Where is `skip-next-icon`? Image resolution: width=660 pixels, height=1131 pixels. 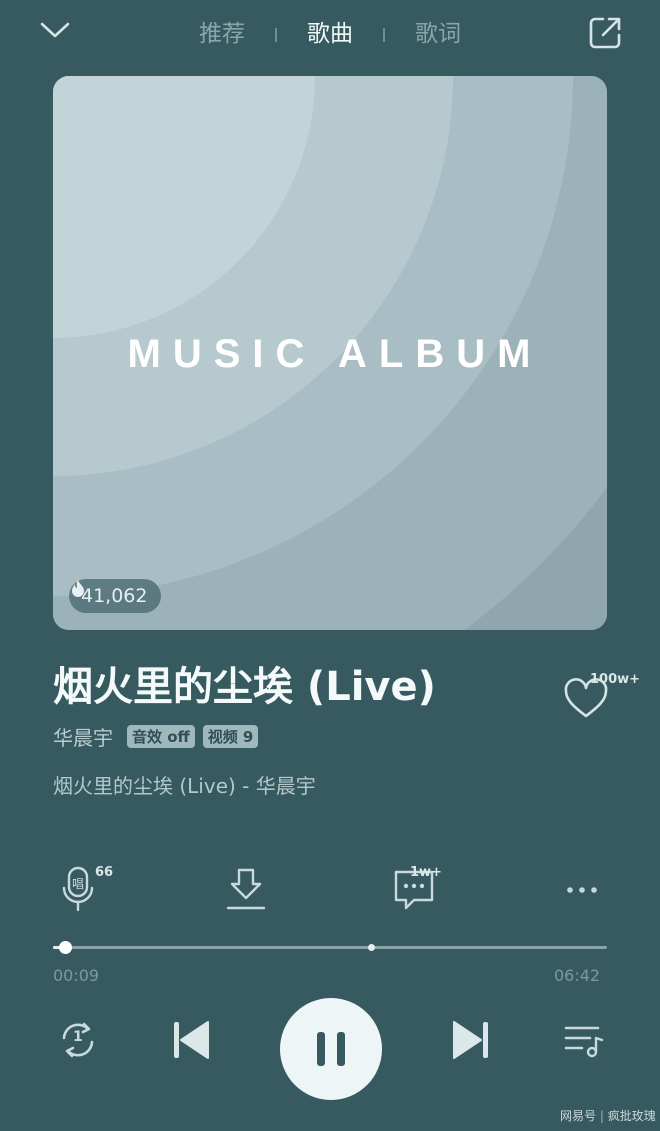
skip-next-icon is located at coordinates (470, 1040).